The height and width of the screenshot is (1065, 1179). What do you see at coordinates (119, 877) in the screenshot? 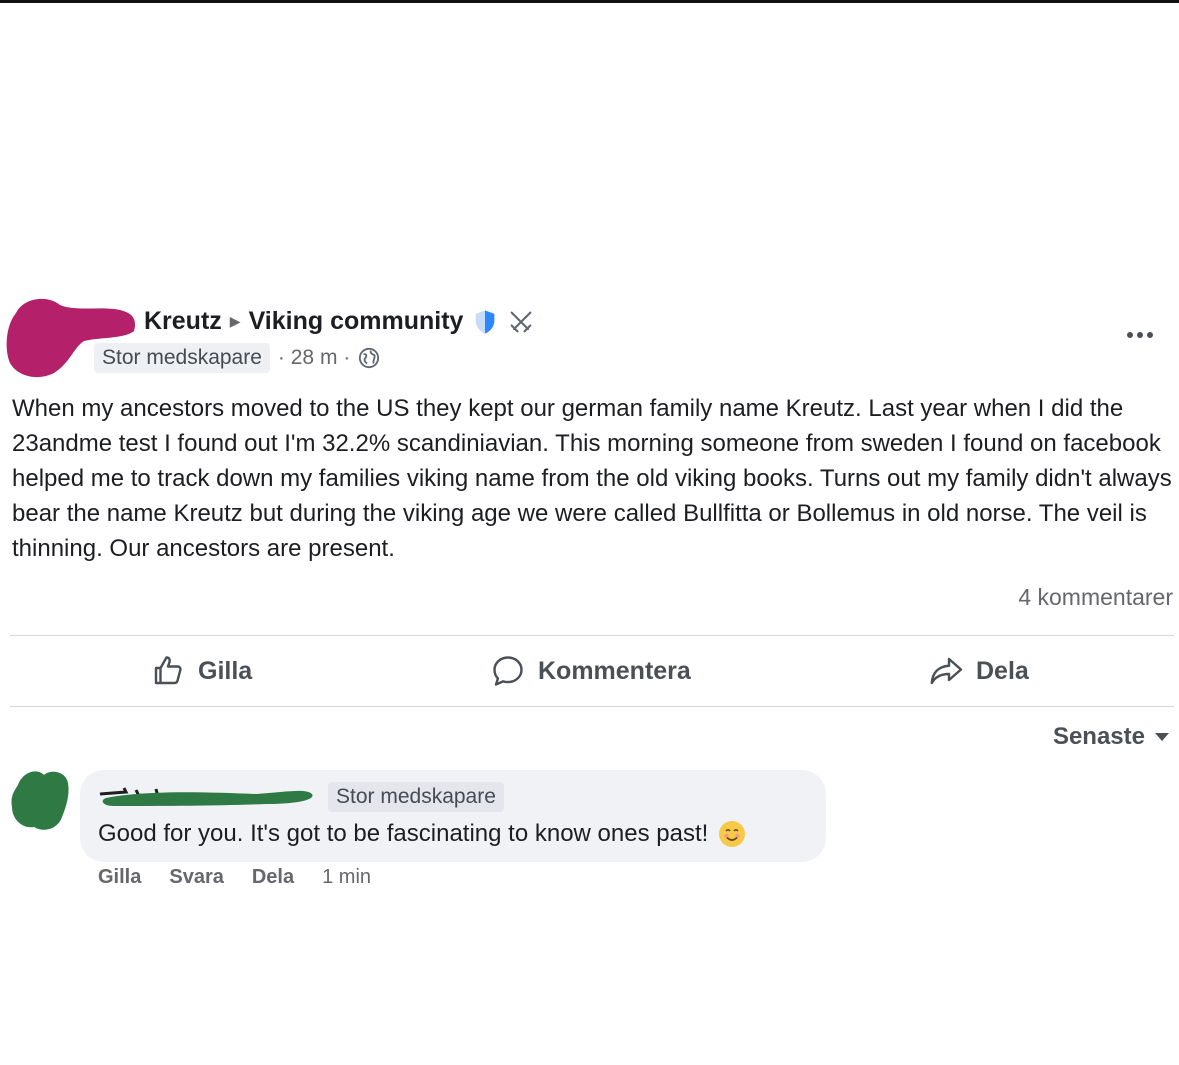
I see `comment-like-link: Gilla` at bounding box center [119, 877].